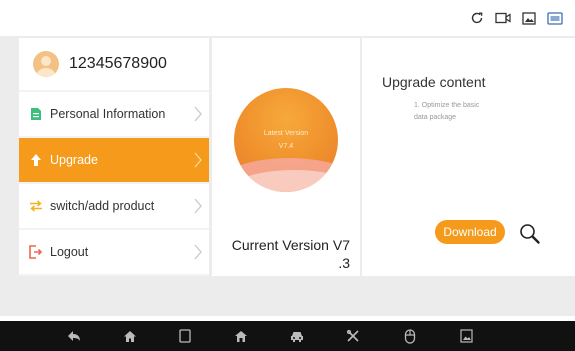 This screenshot has height=351, width=575. Describe the element at coordinates (297, 336) in the screenshot. I see `car-icon` at that location.